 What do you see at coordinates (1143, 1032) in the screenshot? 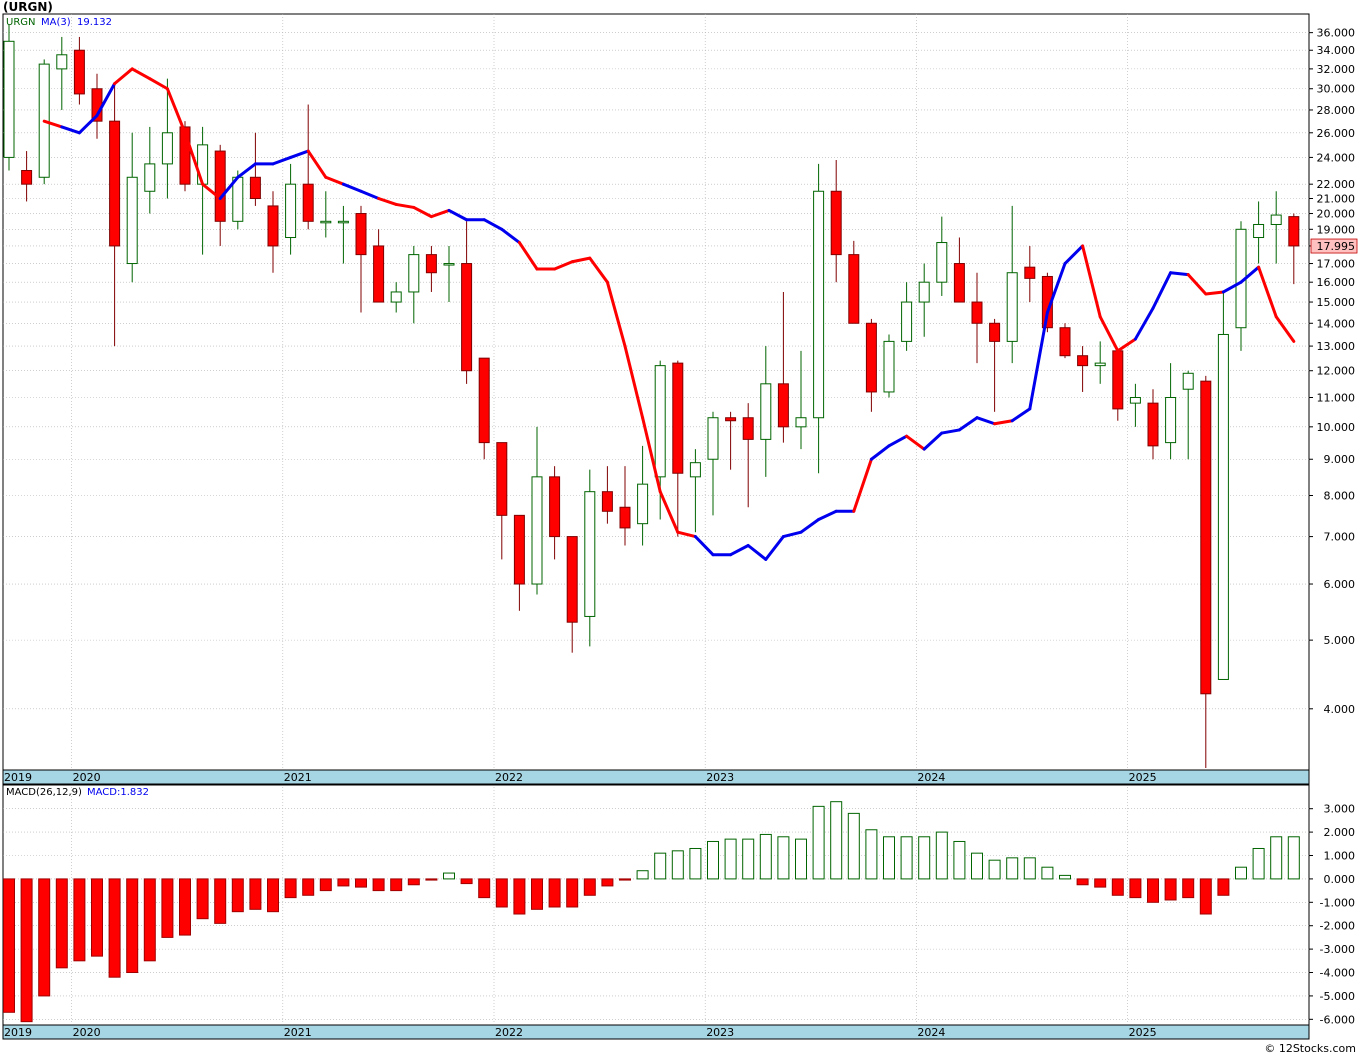
I see `macd-x-tick-label: 2025` at bounding box center [1143, 1032].